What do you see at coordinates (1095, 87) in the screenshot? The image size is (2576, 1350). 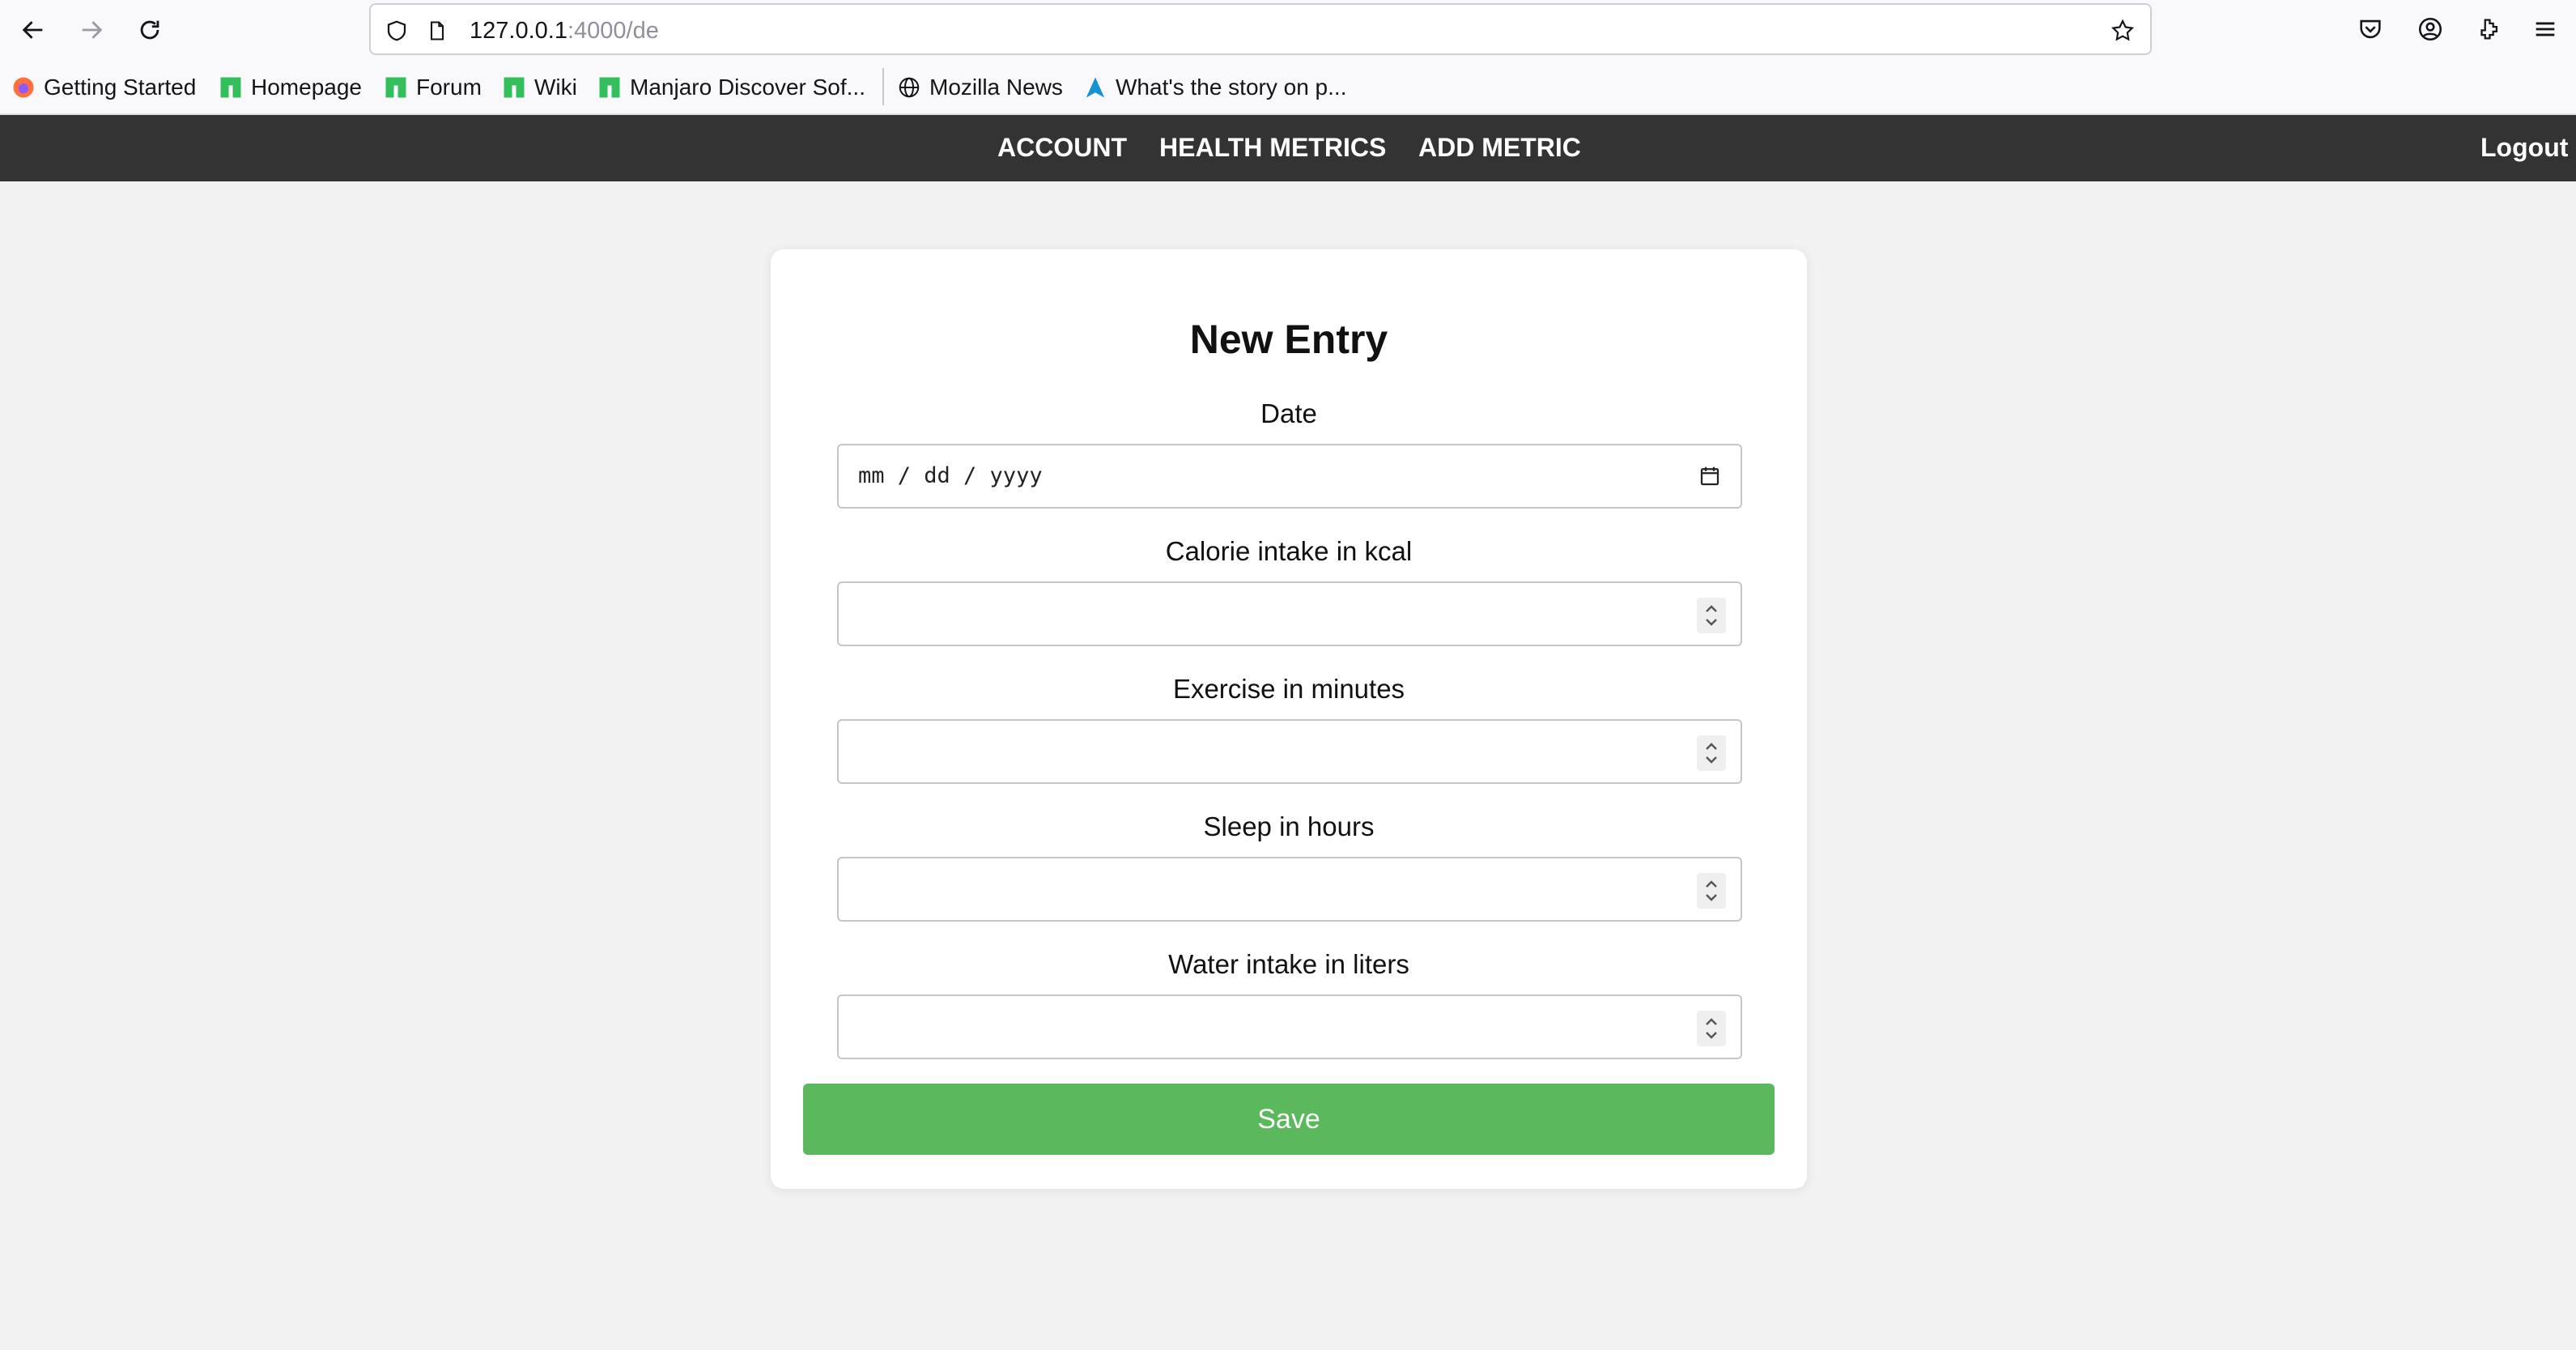 I see `arch-icon` at bounding box center [1095, 87].